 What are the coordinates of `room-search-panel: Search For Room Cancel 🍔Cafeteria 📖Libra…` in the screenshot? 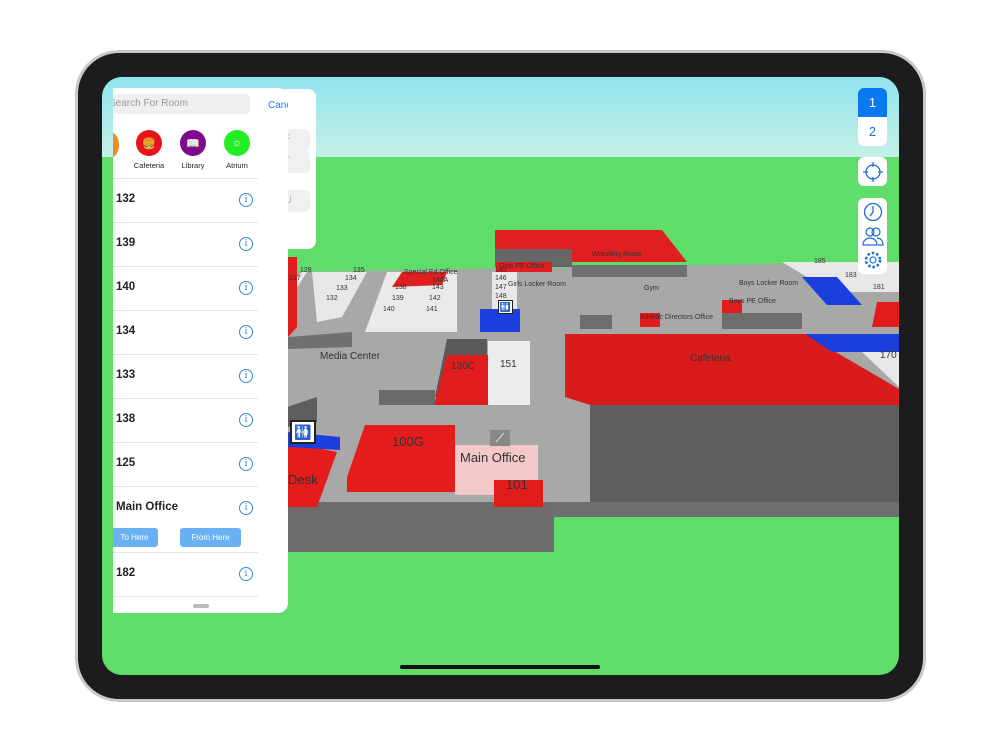 It's located at (200, 350).